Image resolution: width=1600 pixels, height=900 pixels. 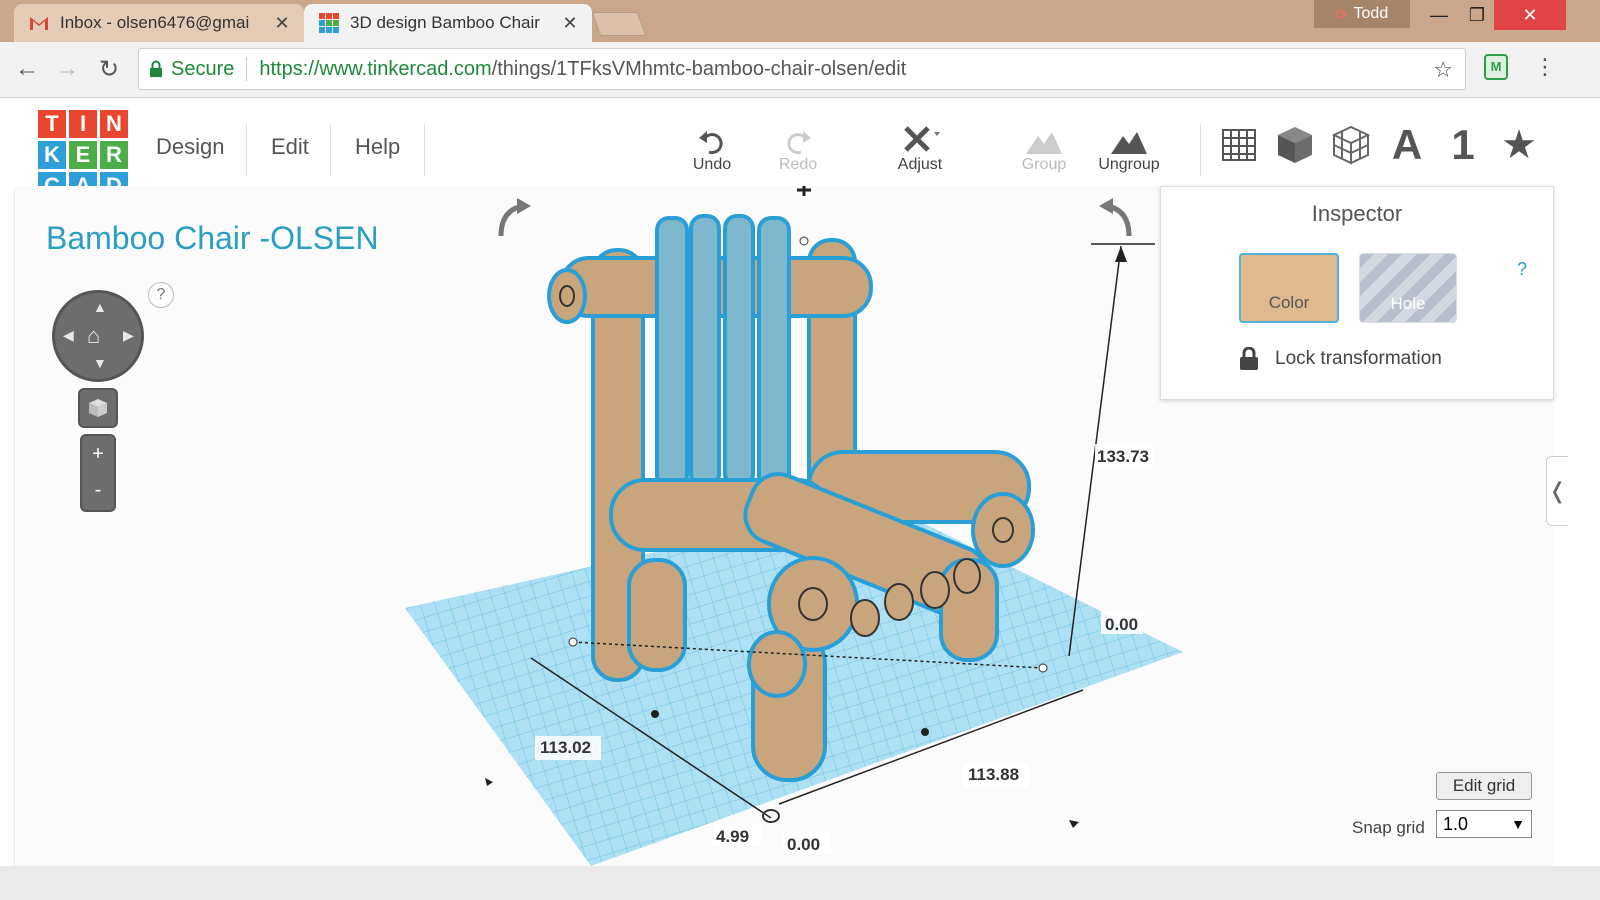 I want to click on ungroup-button: Ungroup, so click(x=1129, y=147).